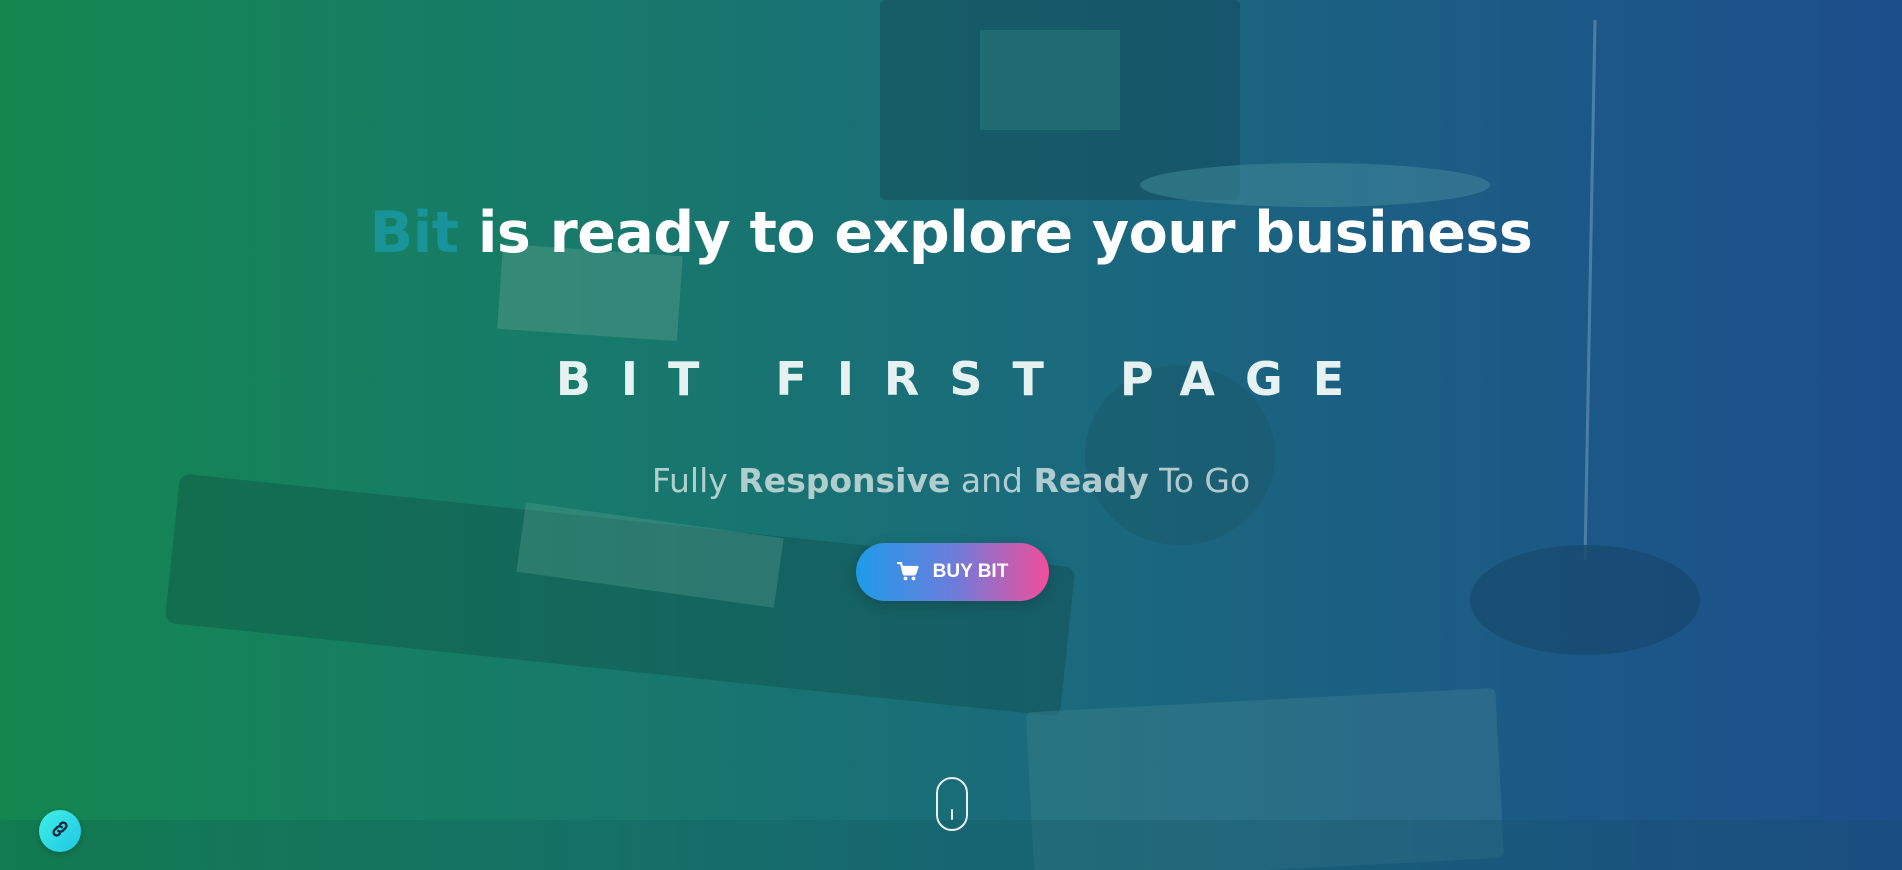 The height and width of the screenshot is (870, 1902). I want to click on link-floating-button, so click(60, 831).